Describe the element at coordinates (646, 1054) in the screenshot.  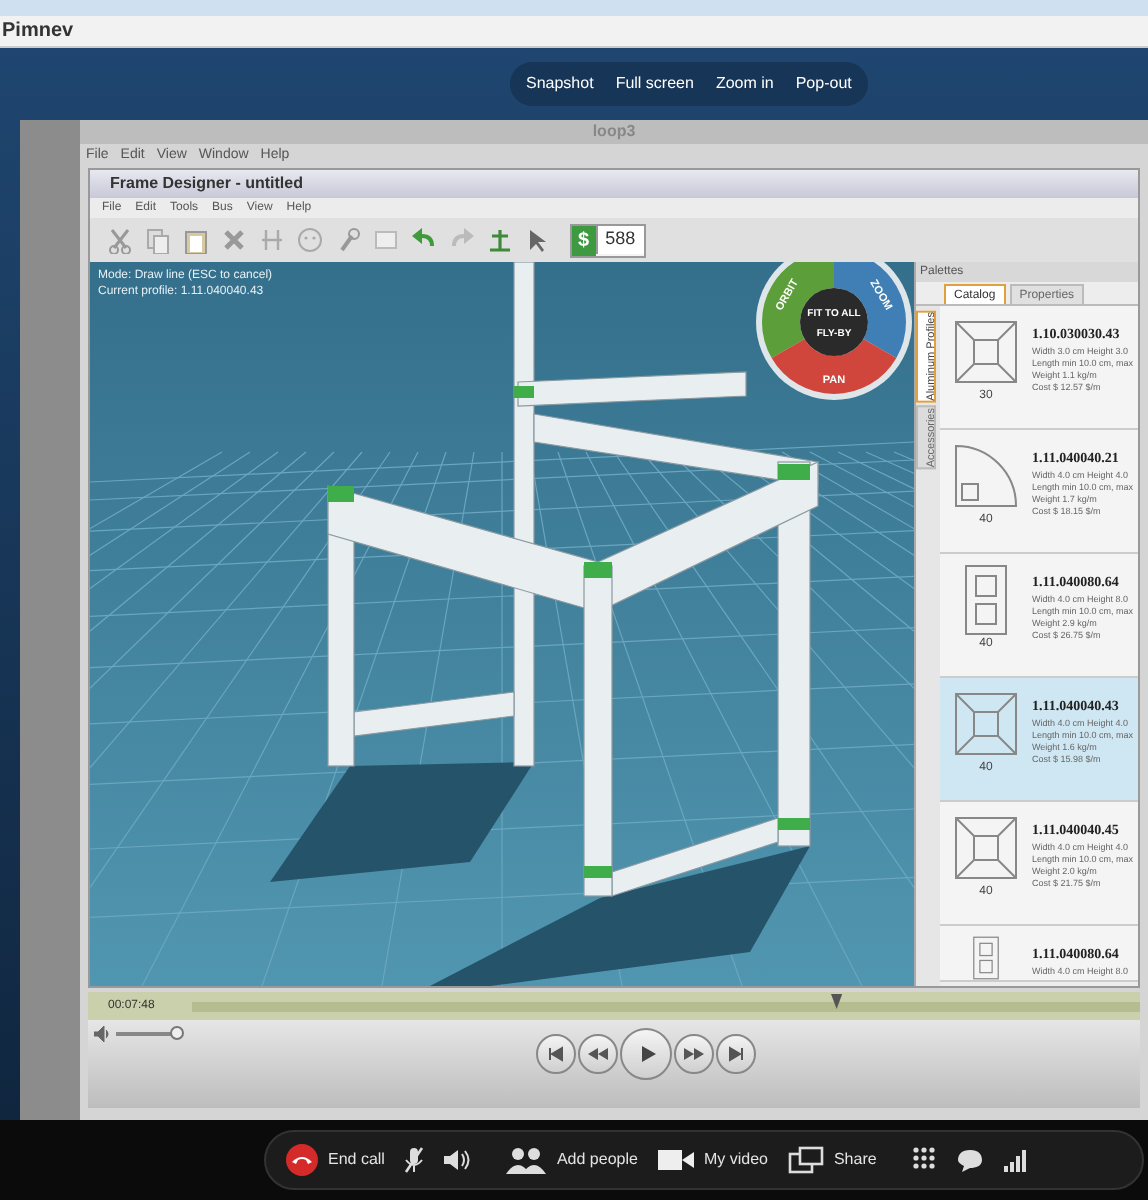
I see `play-button` at that location.